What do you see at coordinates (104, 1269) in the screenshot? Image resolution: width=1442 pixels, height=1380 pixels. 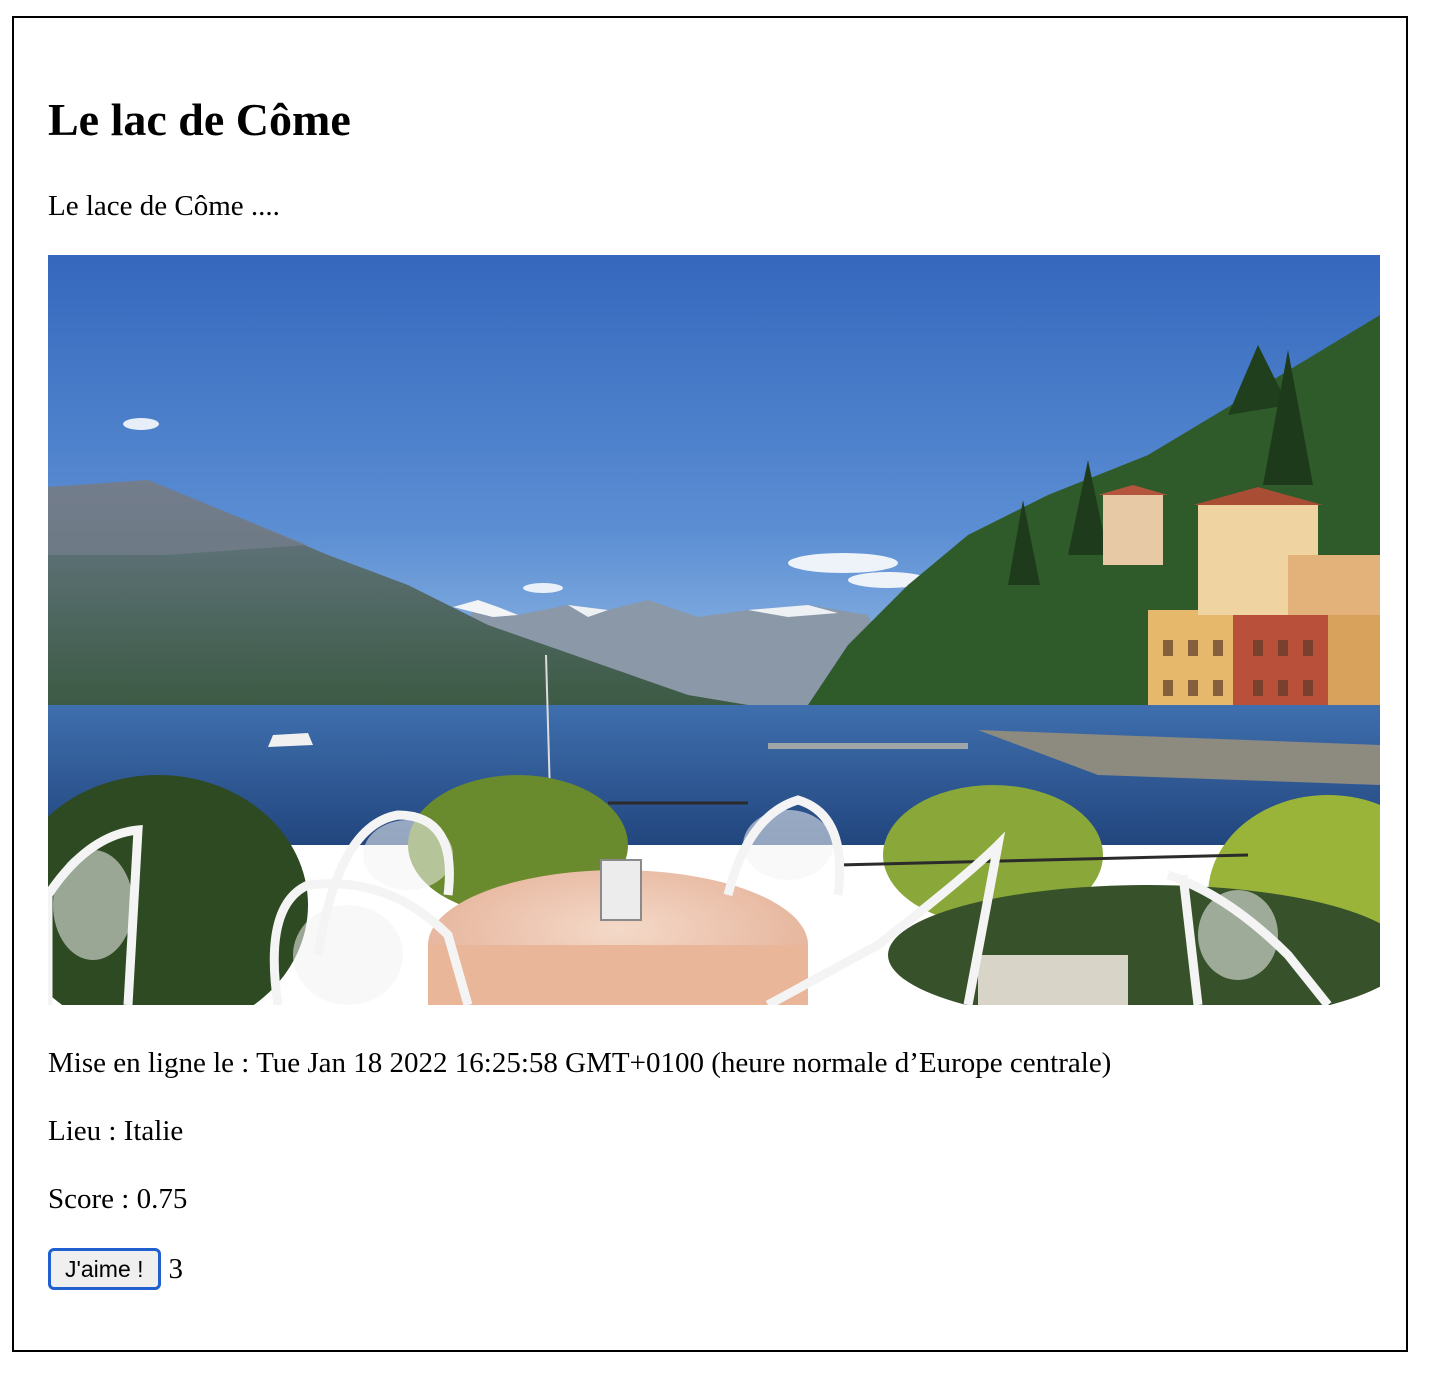 I see `like-button: J'aime !` at bounding box center [104, 1269].